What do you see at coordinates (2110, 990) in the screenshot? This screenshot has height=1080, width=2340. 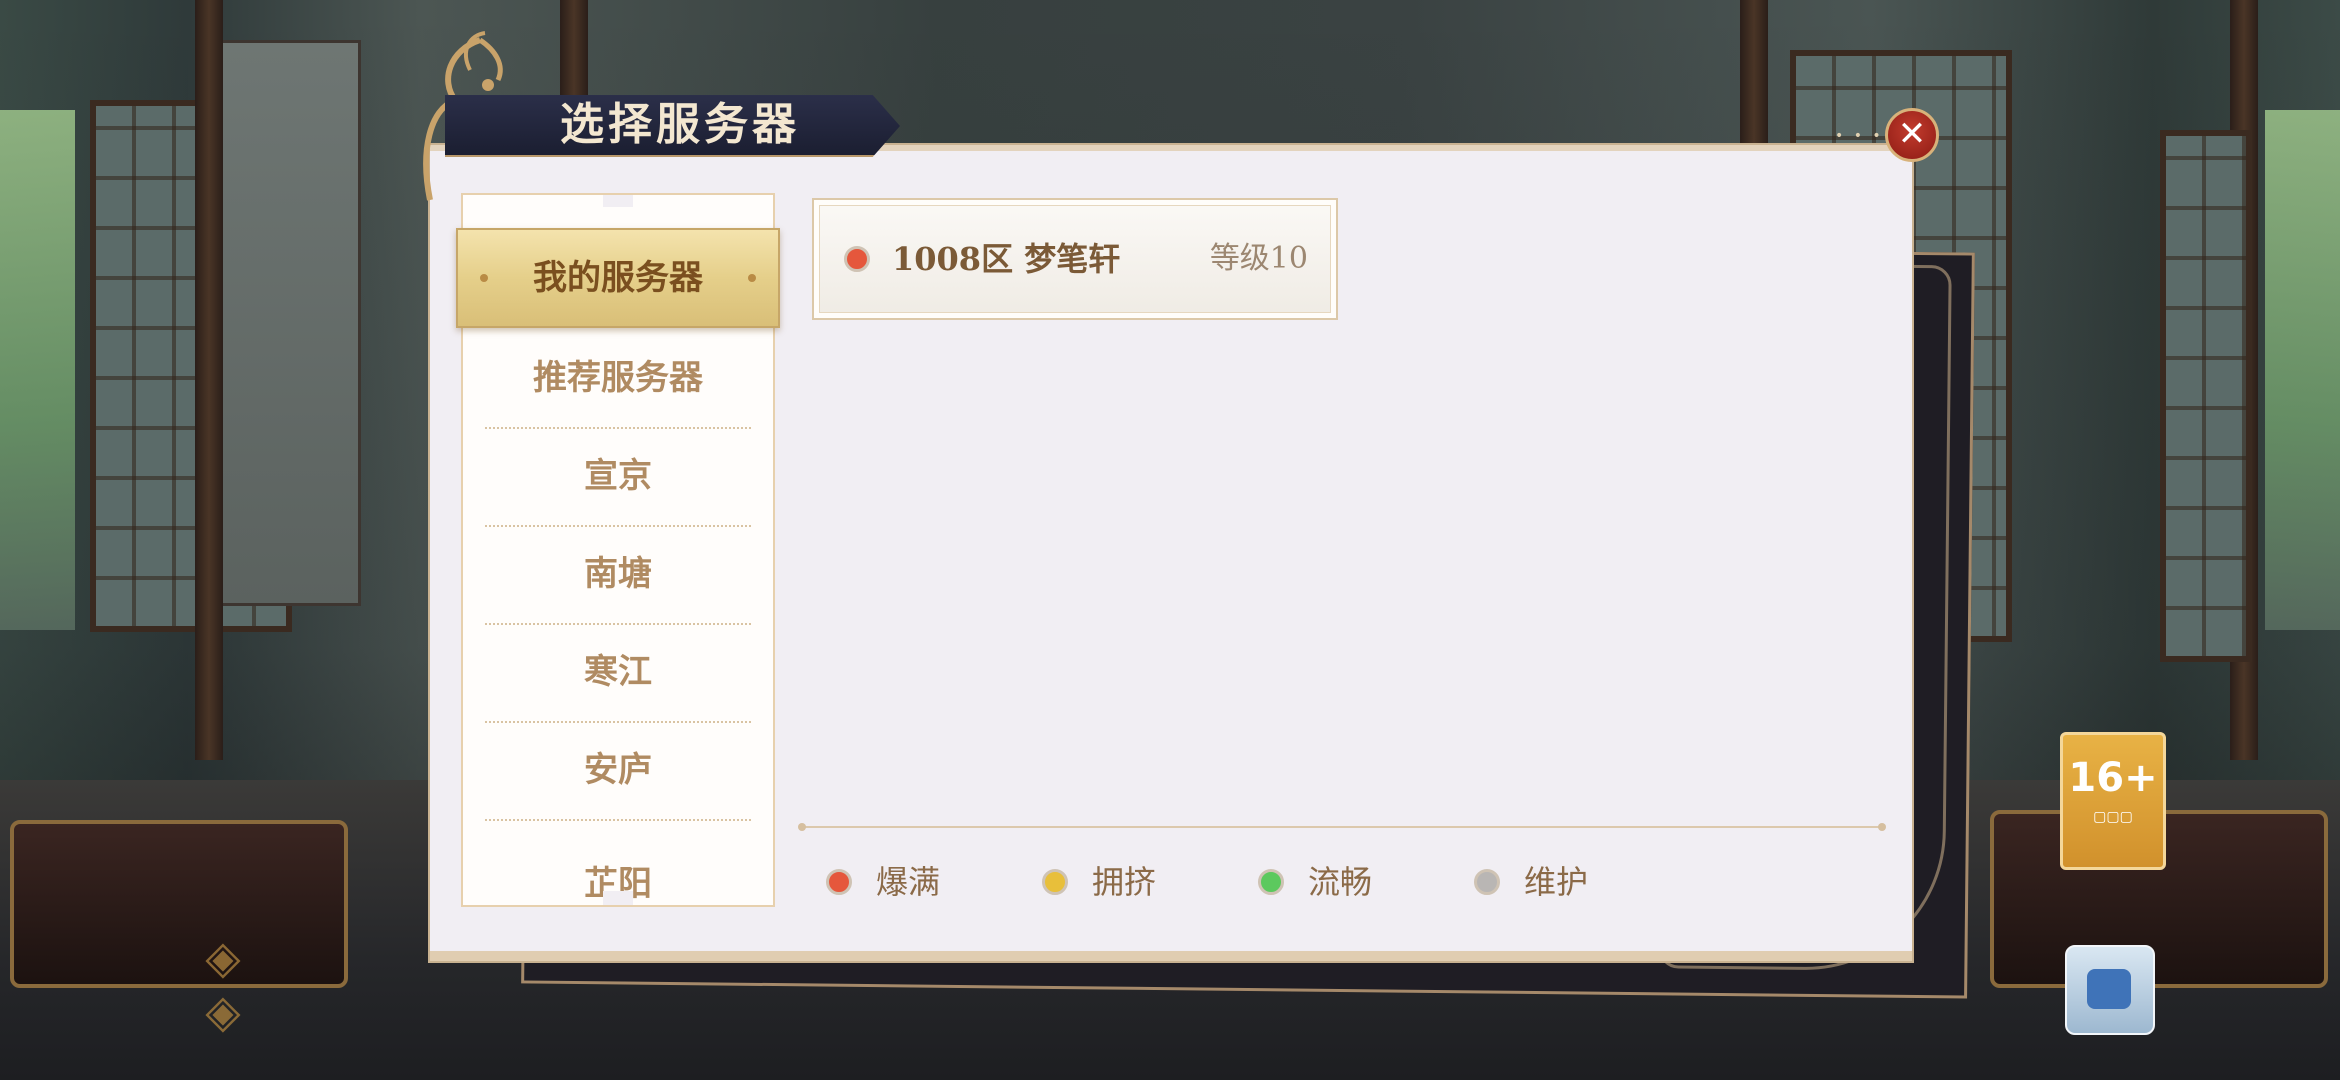 I see `app-shortcut-icon` at bounding box center [2110, 990].